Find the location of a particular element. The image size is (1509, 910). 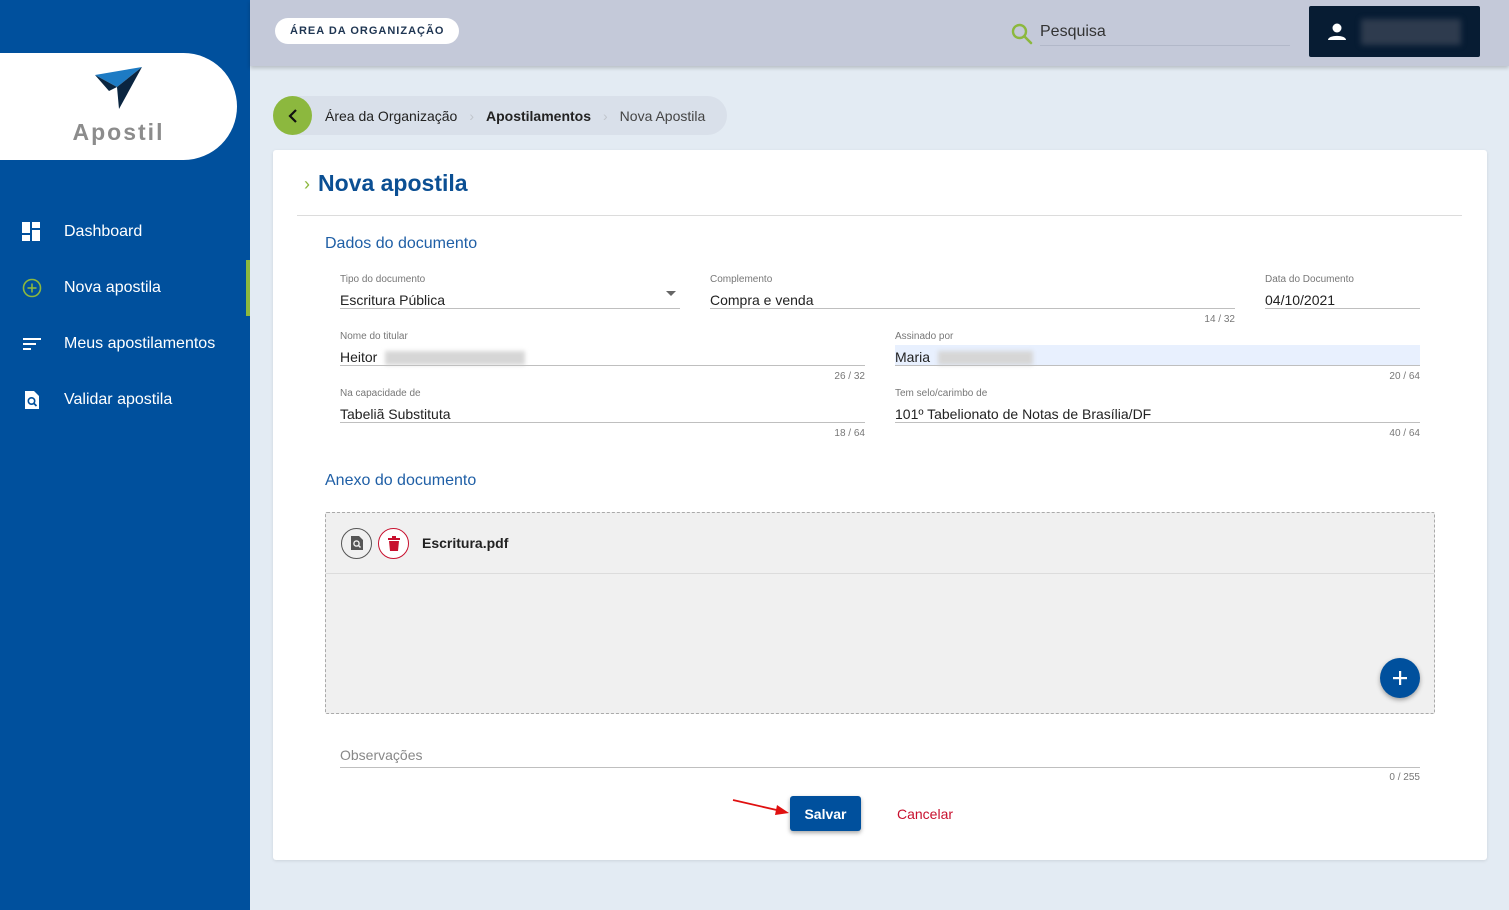

dropdown-arrow-icon is located at coordinates (671, 293).